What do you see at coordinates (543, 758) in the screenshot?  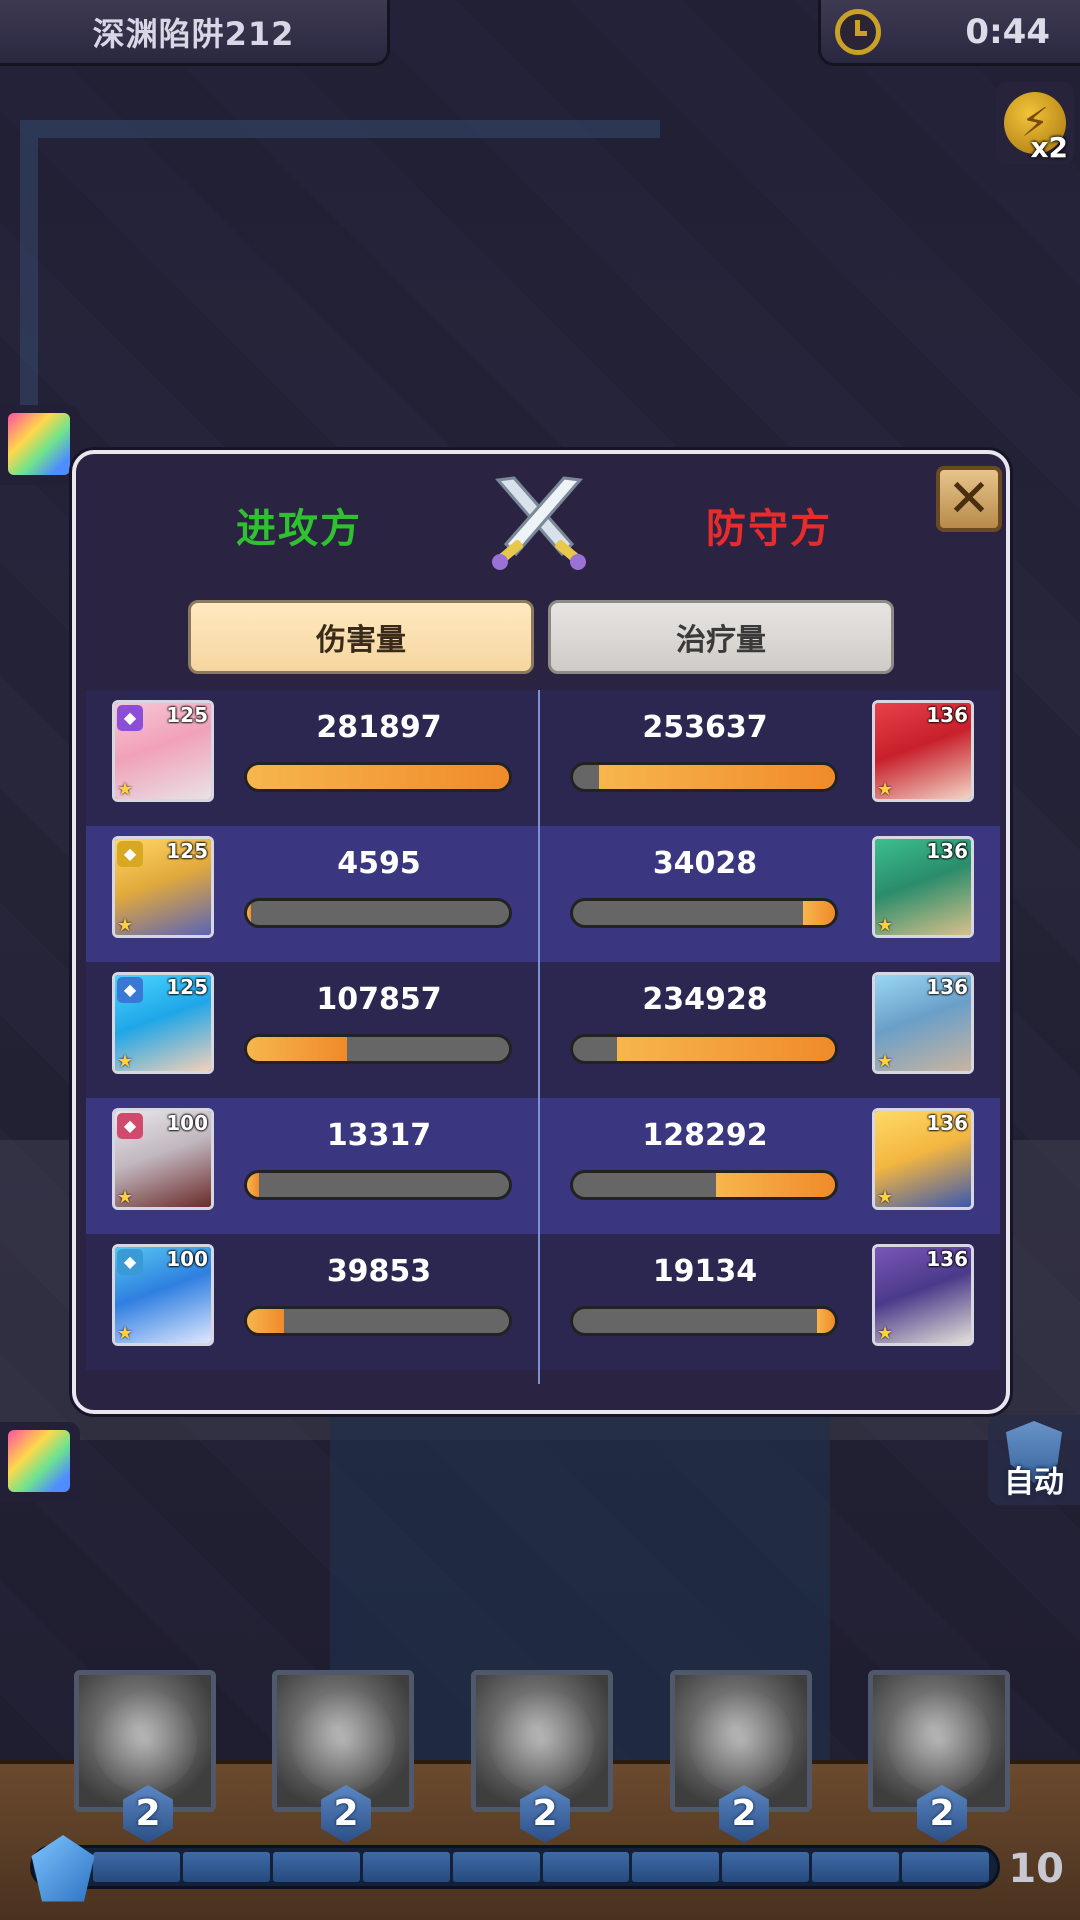 I see `stats-row: ◆ 125 ★ 281897 253637 136 ★` at bounding box center [543, 758].